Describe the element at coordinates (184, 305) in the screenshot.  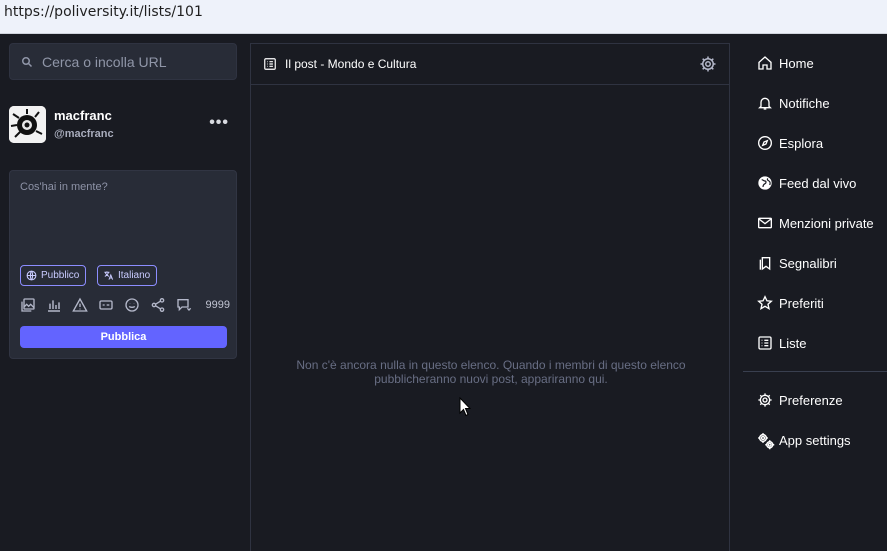
I see `quote-post-icon` at that location.